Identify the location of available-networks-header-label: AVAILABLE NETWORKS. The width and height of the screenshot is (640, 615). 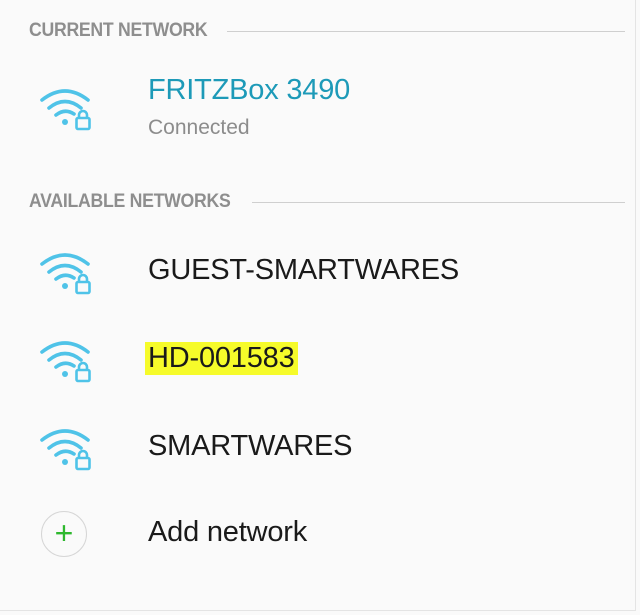
(130, 201).